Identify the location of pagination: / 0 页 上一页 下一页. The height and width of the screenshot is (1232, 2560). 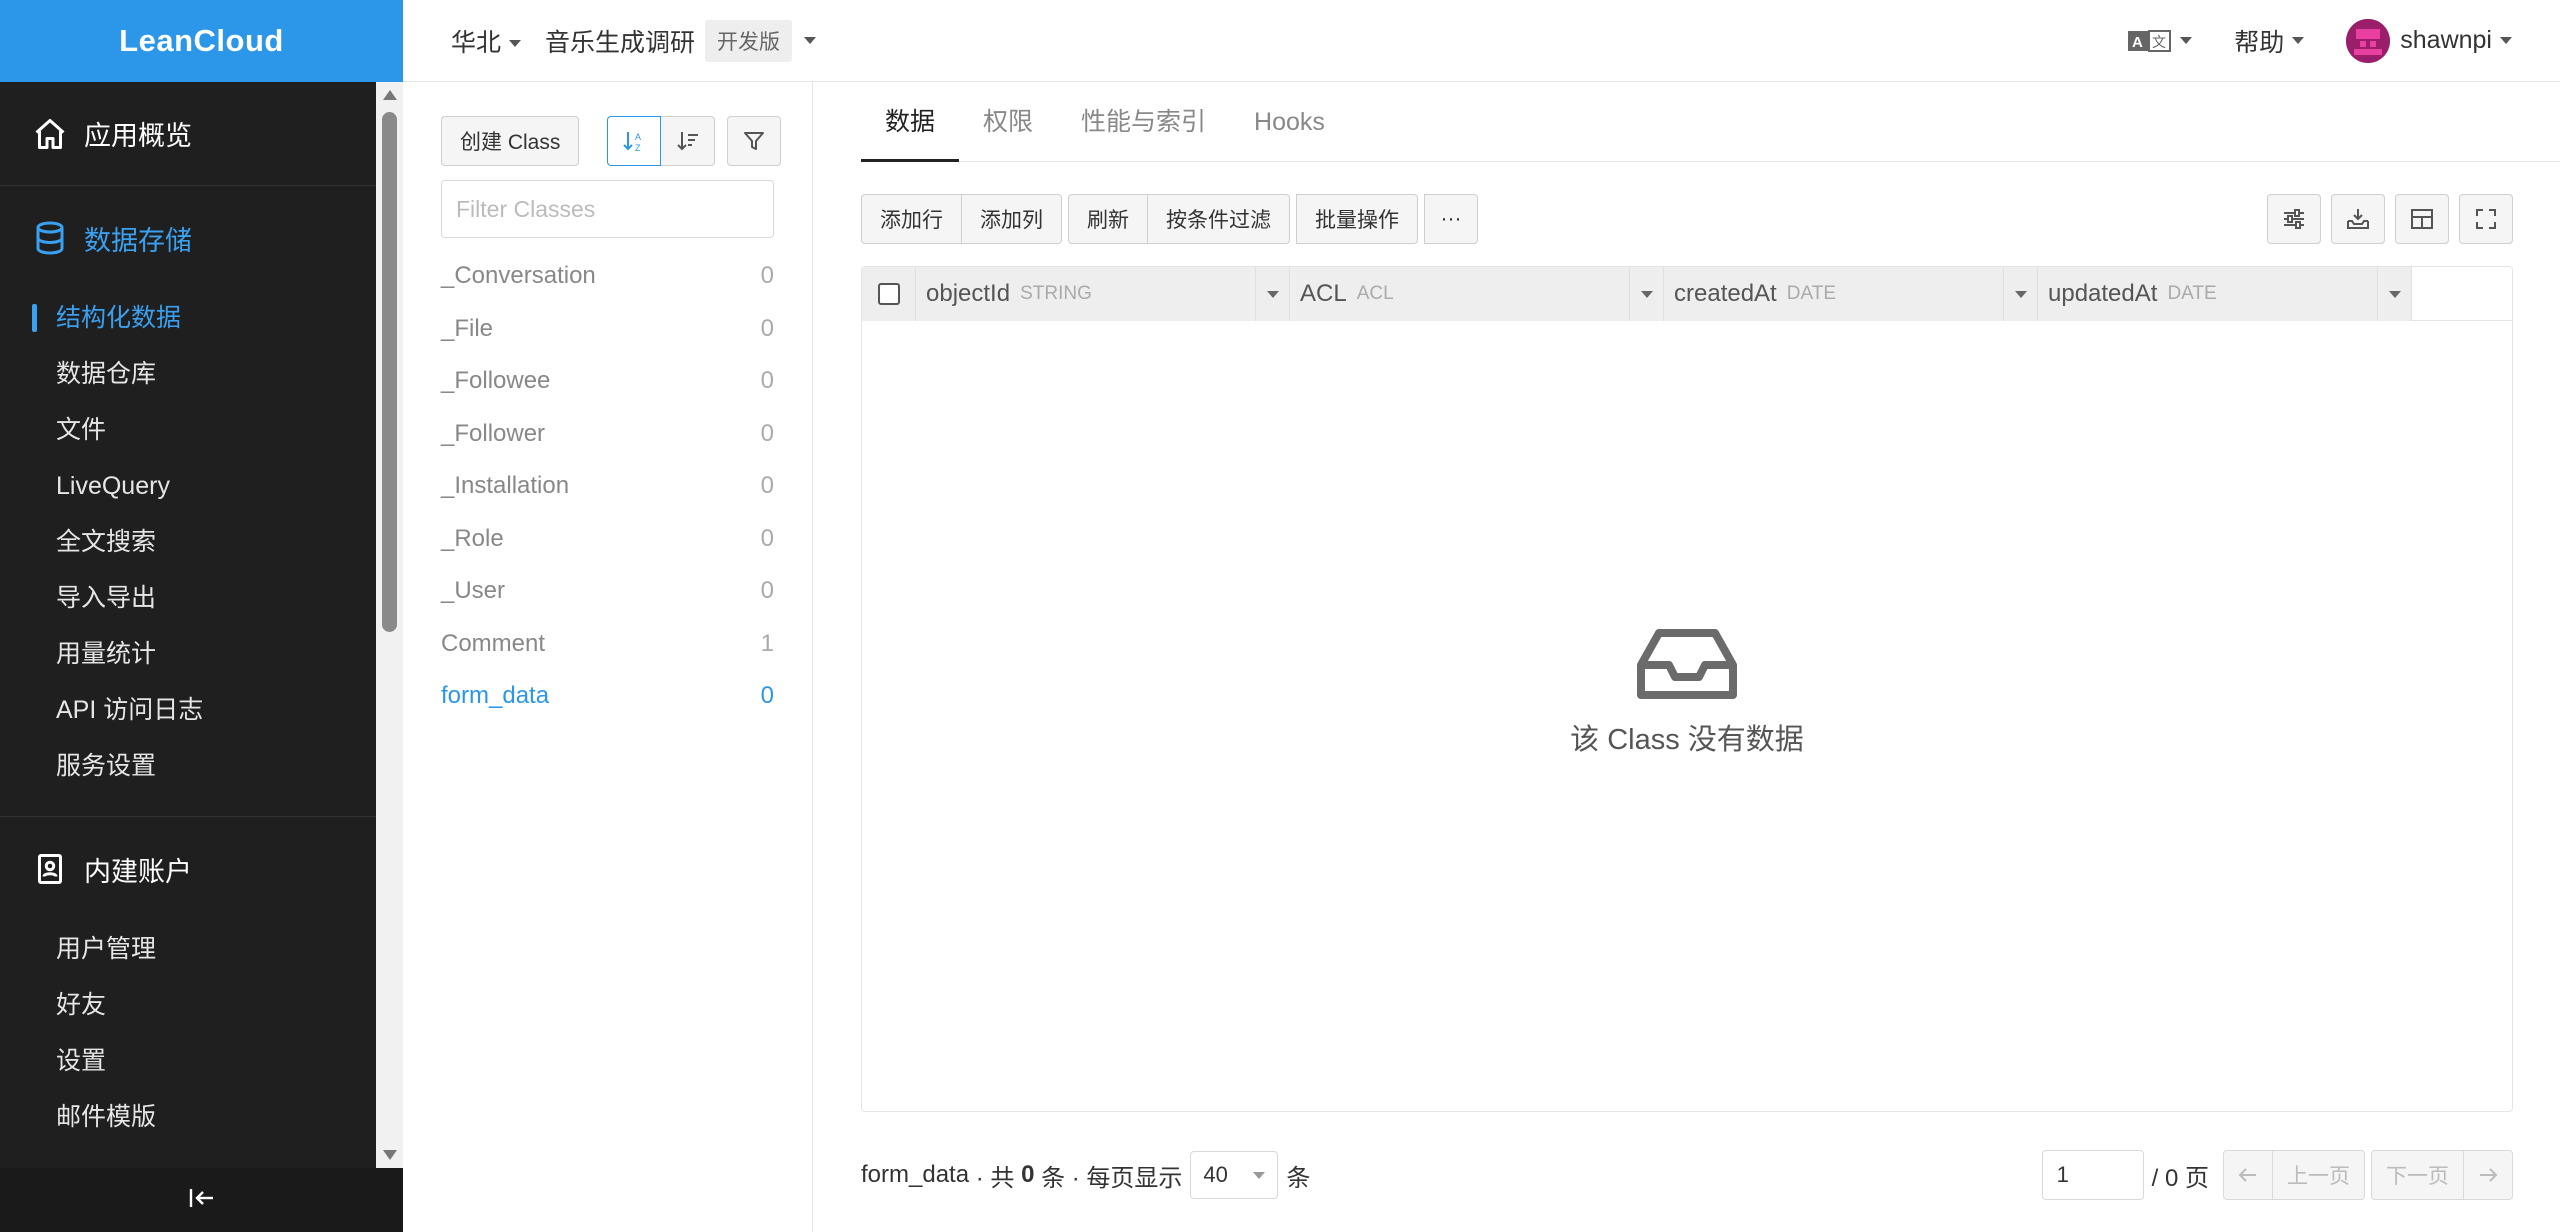
(2277, 1175).